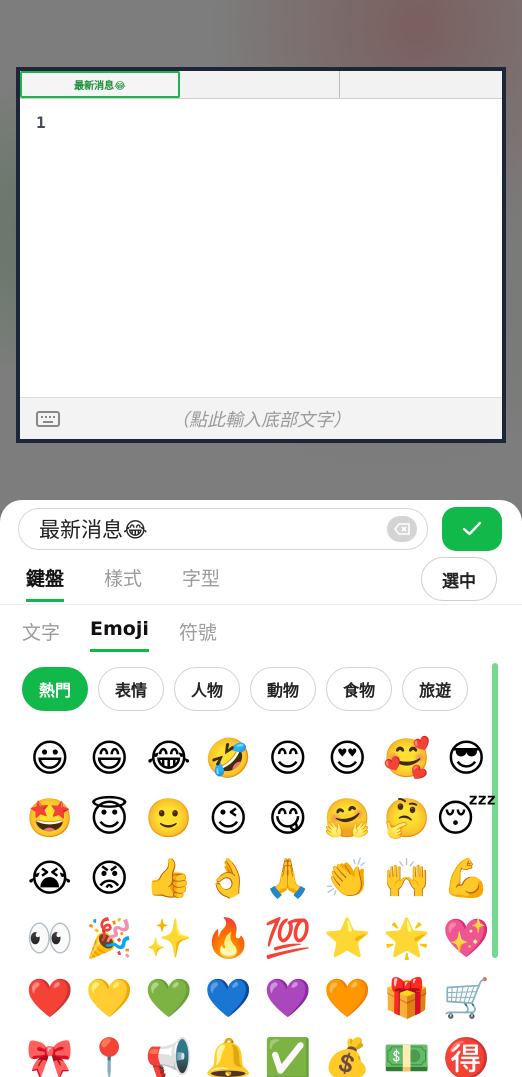  I want to click on clear-text-icon, so click(402, 529).